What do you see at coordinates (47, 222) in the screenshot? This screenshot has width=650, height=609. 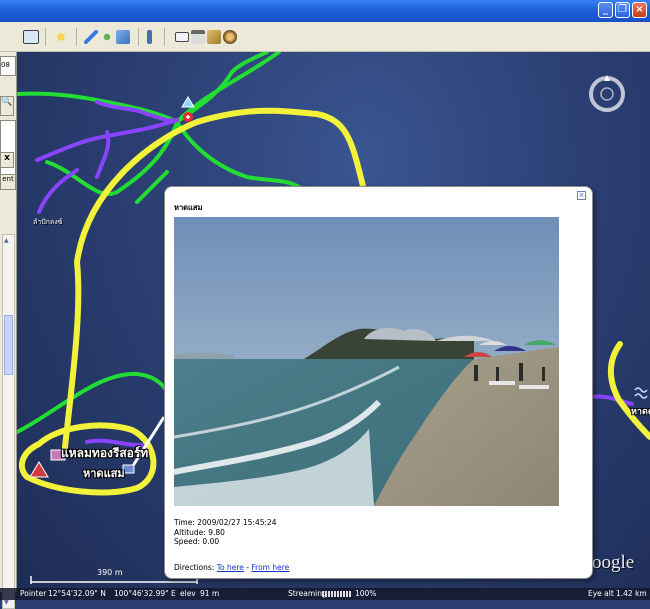 I see `town-label: ลำปักลงซ์` at bounding box center [47, 222].